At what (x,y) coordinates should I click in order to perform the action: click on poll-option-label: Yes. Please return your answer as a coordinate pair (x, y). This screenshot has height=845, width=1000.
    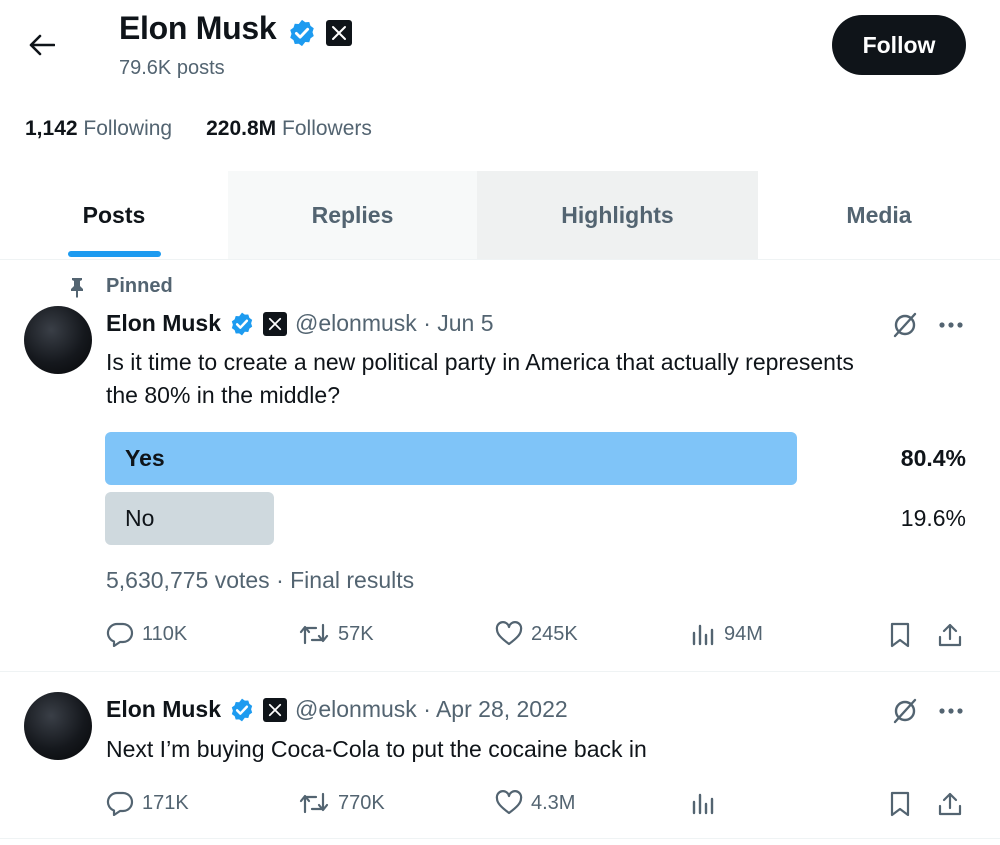
    Looking at the image, I should click on (145, 458).